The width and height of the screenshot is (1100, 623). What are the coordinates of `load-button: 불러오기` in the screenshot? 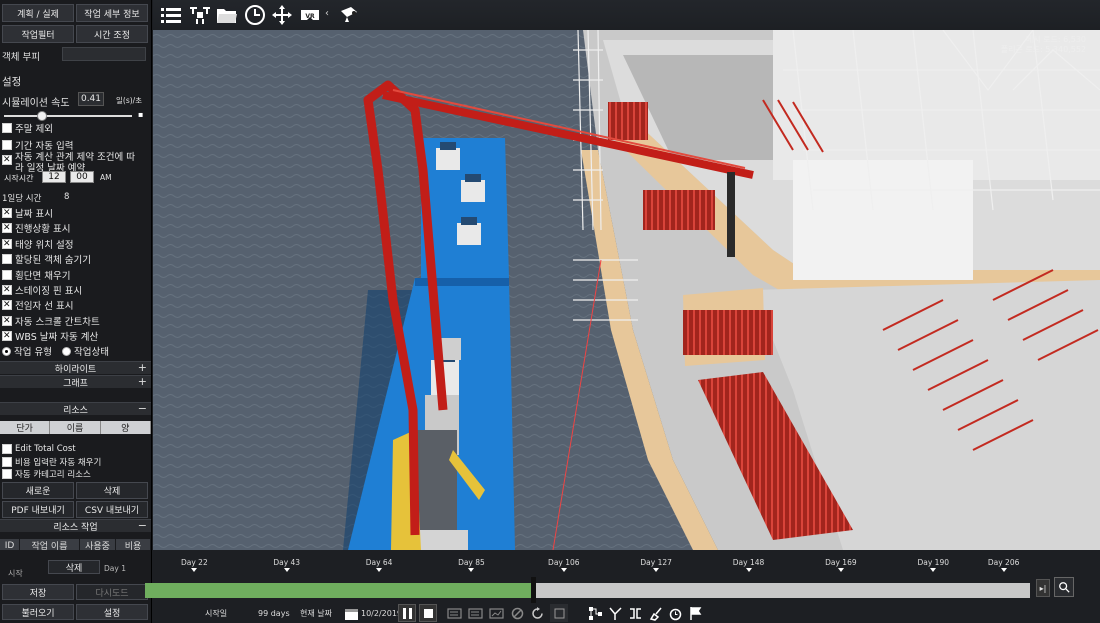 It's located at (38, 612).